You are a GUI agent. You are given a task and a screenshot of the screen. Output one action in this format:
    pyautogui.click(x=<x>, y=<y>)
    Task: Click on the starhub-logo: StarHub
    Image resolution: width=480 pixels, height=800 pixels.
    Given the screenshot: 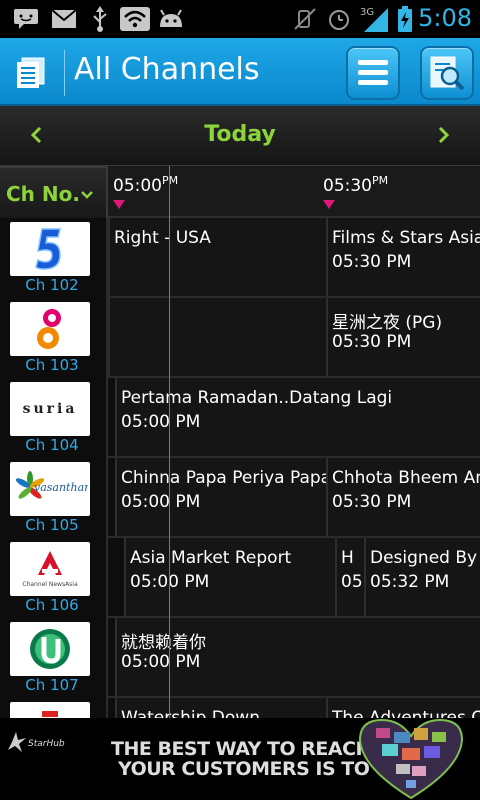 What is the action you would take?
    pyautogui.click(x=36, y=742)
    